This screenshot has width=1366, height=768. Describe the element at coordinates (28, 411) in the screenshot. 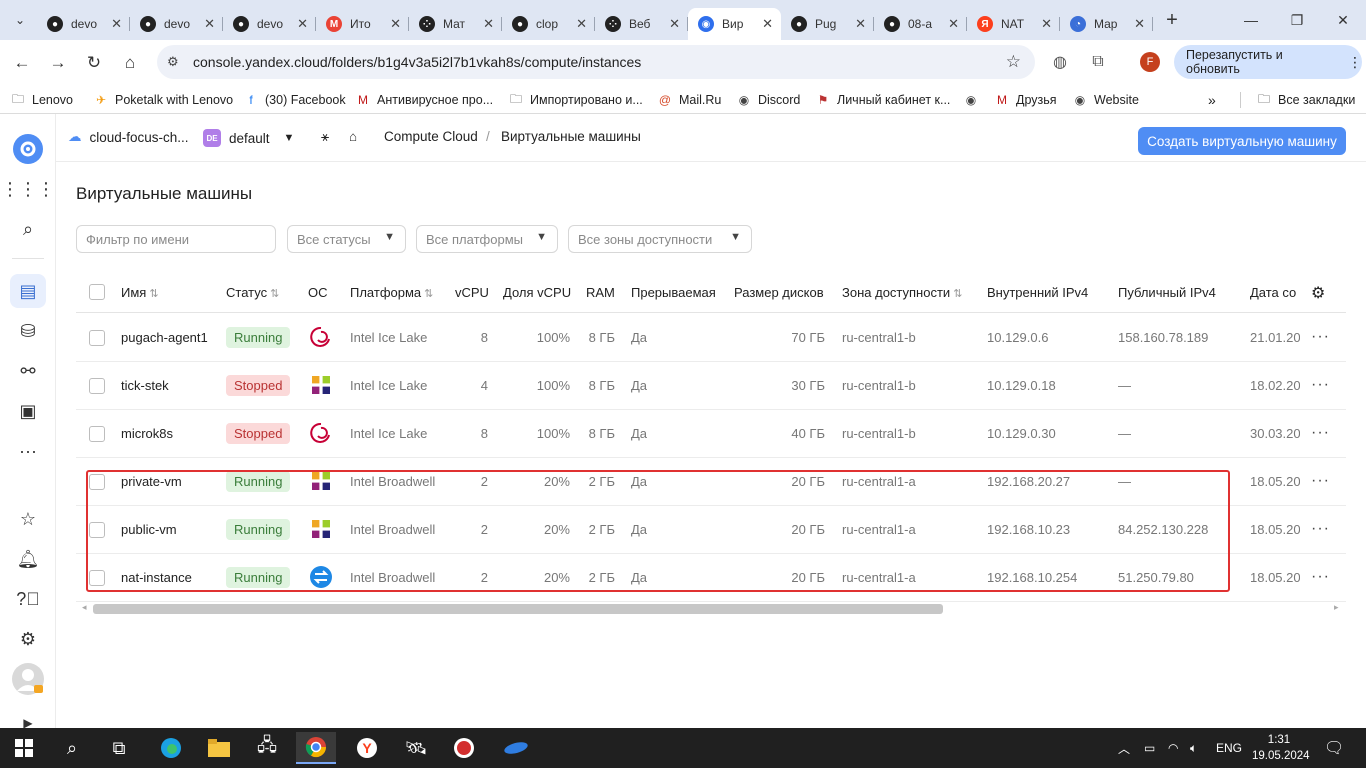

I see `images-icon: ▣` at that location.